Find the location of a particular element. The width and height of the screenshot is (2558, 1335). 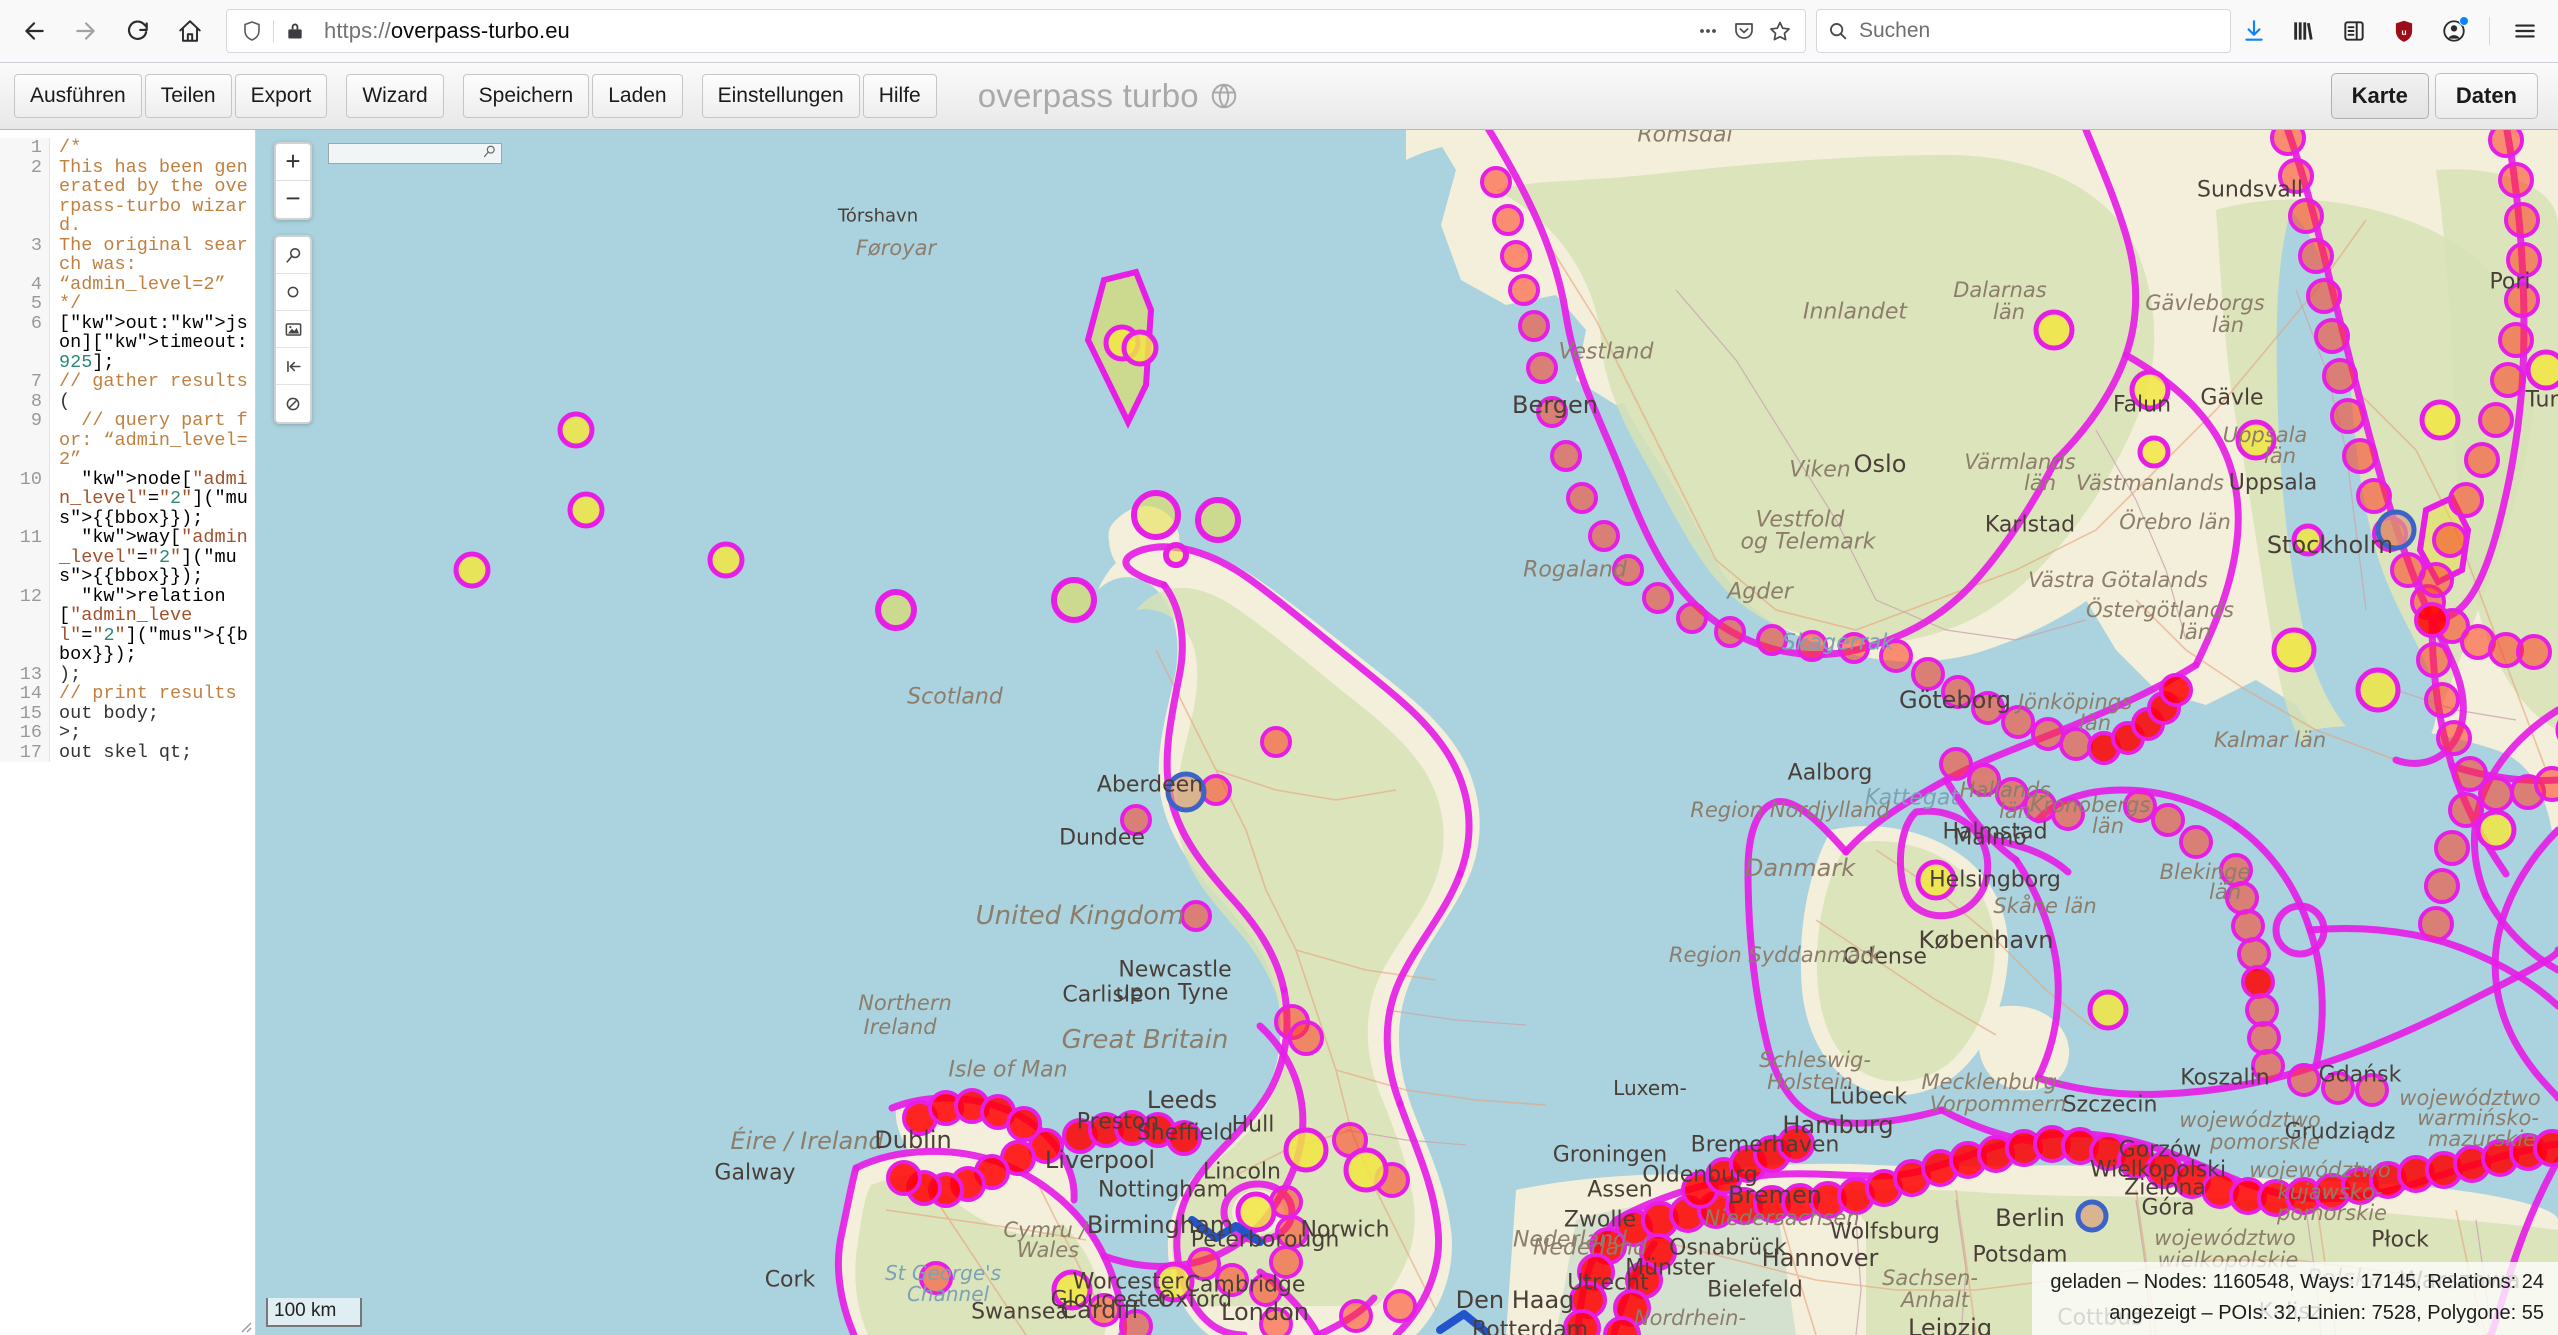

editor-line-number: 15 is located at coordinates (30, 713).